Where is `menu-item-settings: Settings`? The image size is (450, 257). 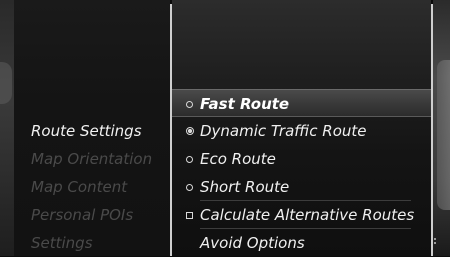 menu-item-settings: Settings is located at coordinates (62, 243).